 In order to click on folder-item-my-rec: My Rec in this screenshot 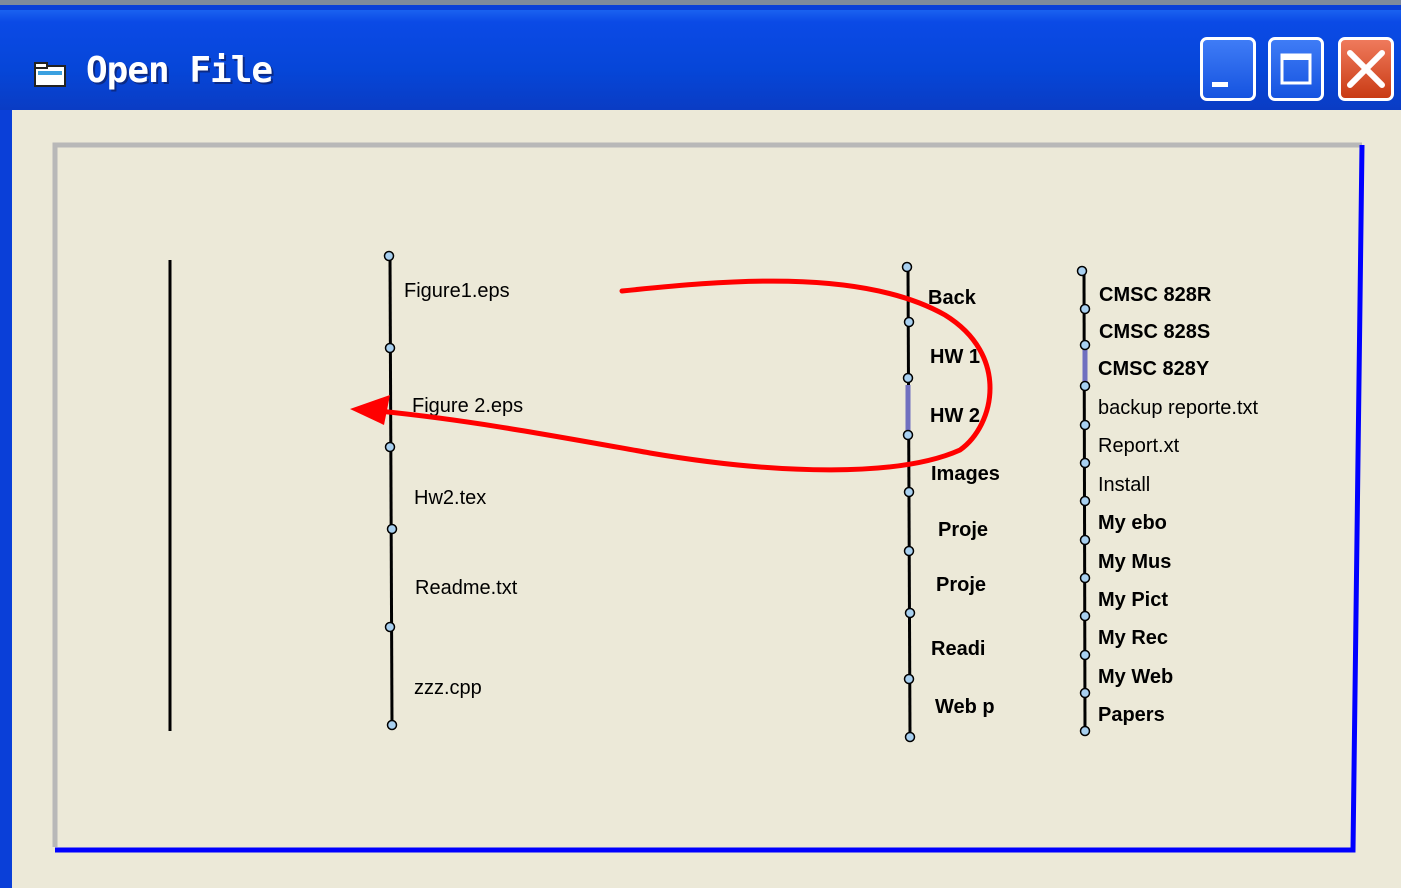, I will do `click(1133, 638)`.